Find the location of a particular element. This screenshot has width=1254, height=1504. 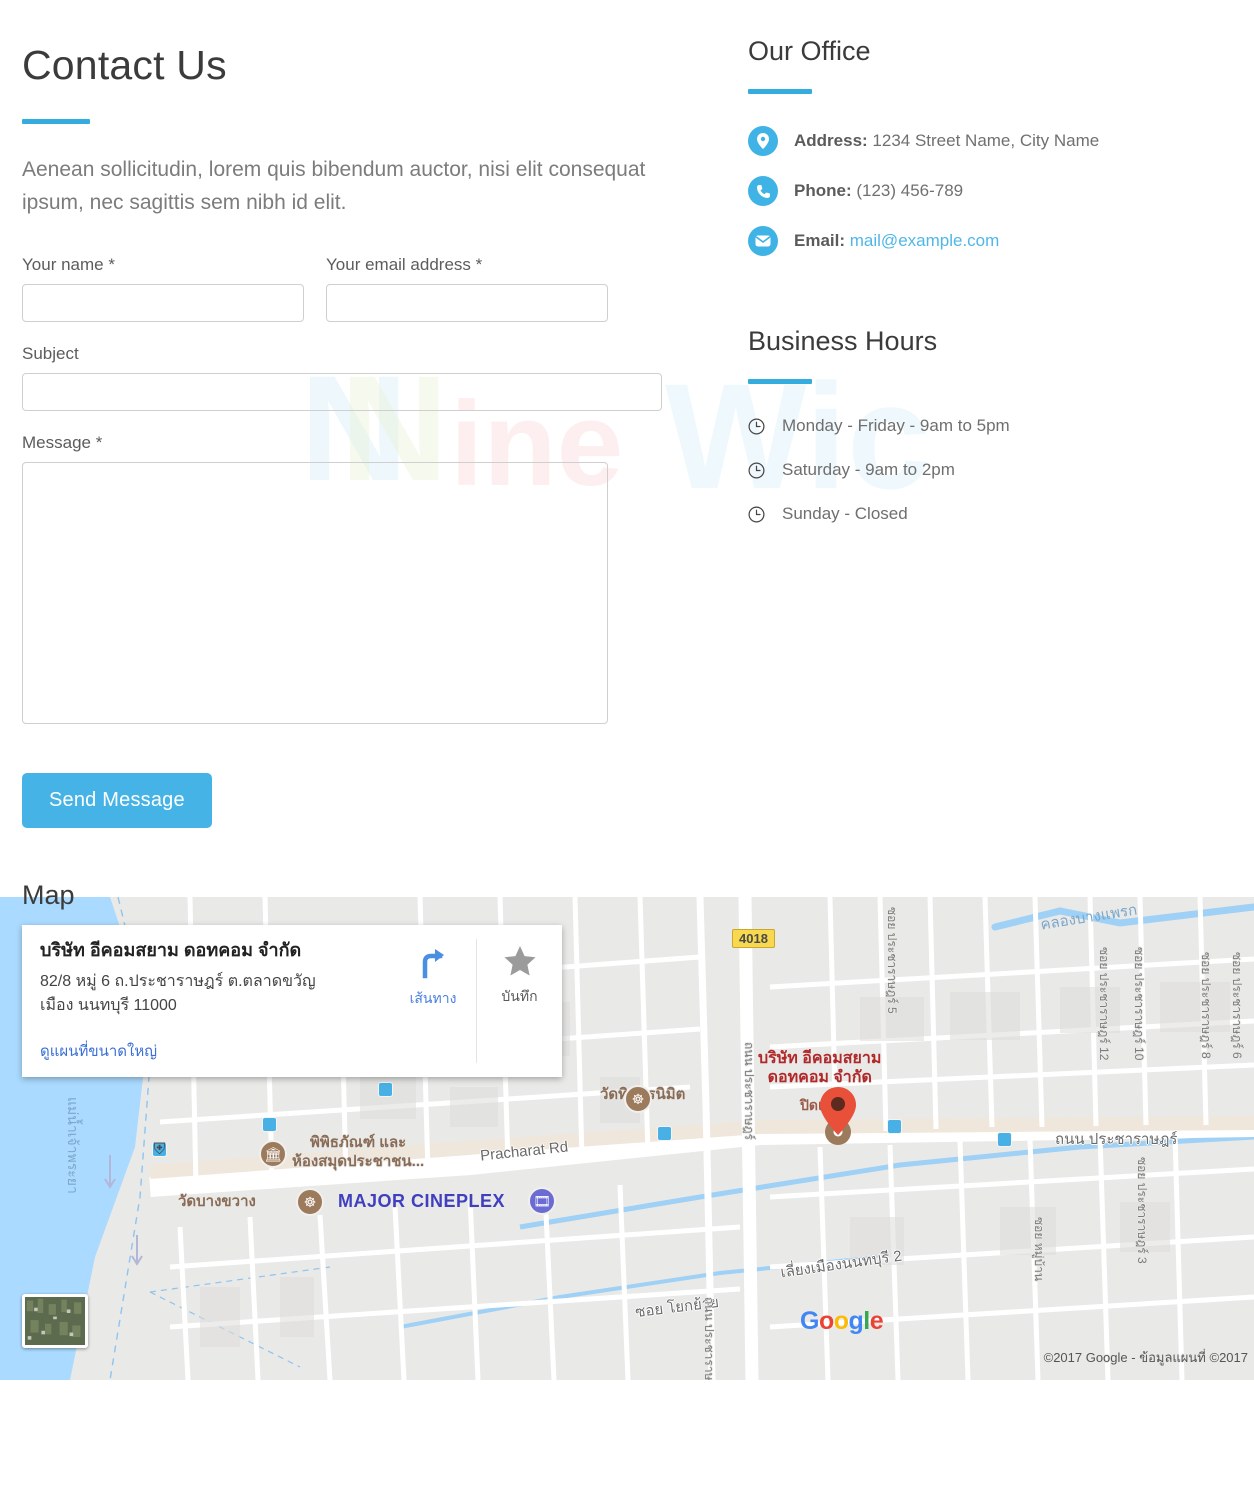

office-address-text: Address: 1234 Street Name, City Name is located at coordinates (946, 141).